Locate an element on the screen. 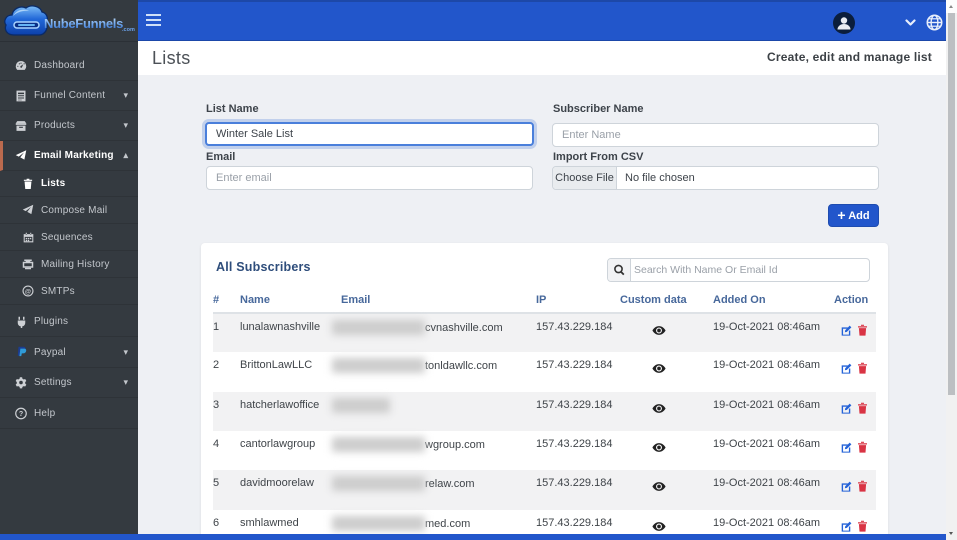 This screenshot has width=957, height=540. svg-text: NubeFunnels is located at coordinates (83, 23).